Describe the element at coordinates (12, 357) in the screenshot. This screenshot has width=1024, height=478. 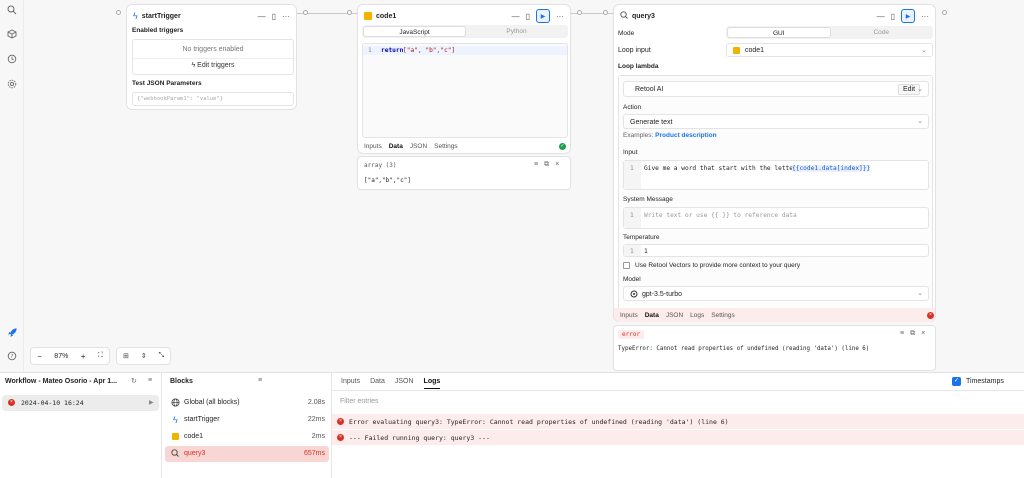
I see `help-icon: ?` at that location.